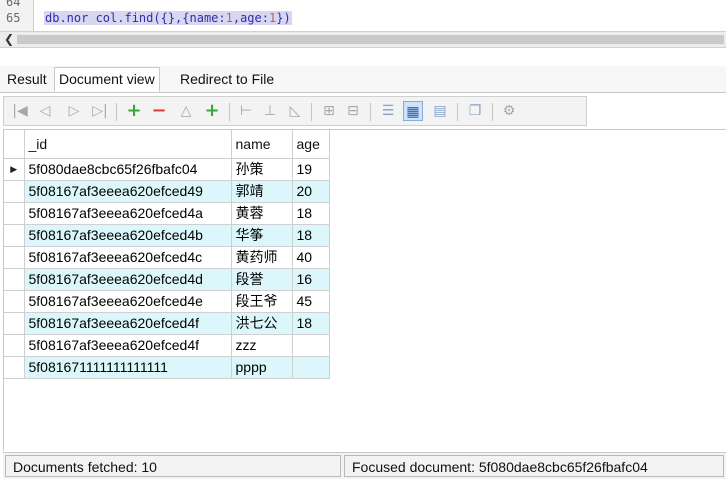  I want to click on cell-age: 16, so click(311, 279).